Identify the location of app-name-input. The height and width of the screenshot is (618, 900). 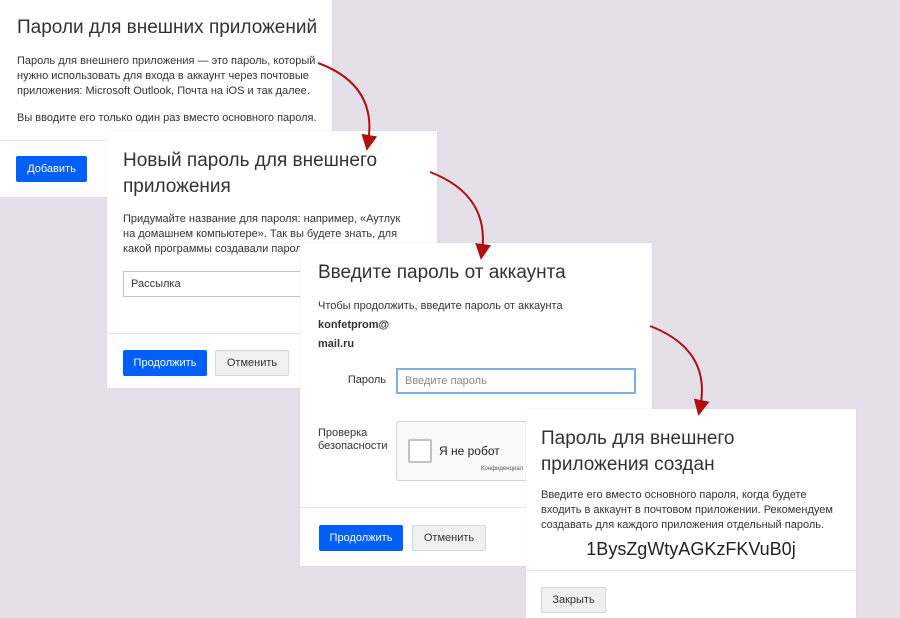
(223, 284).